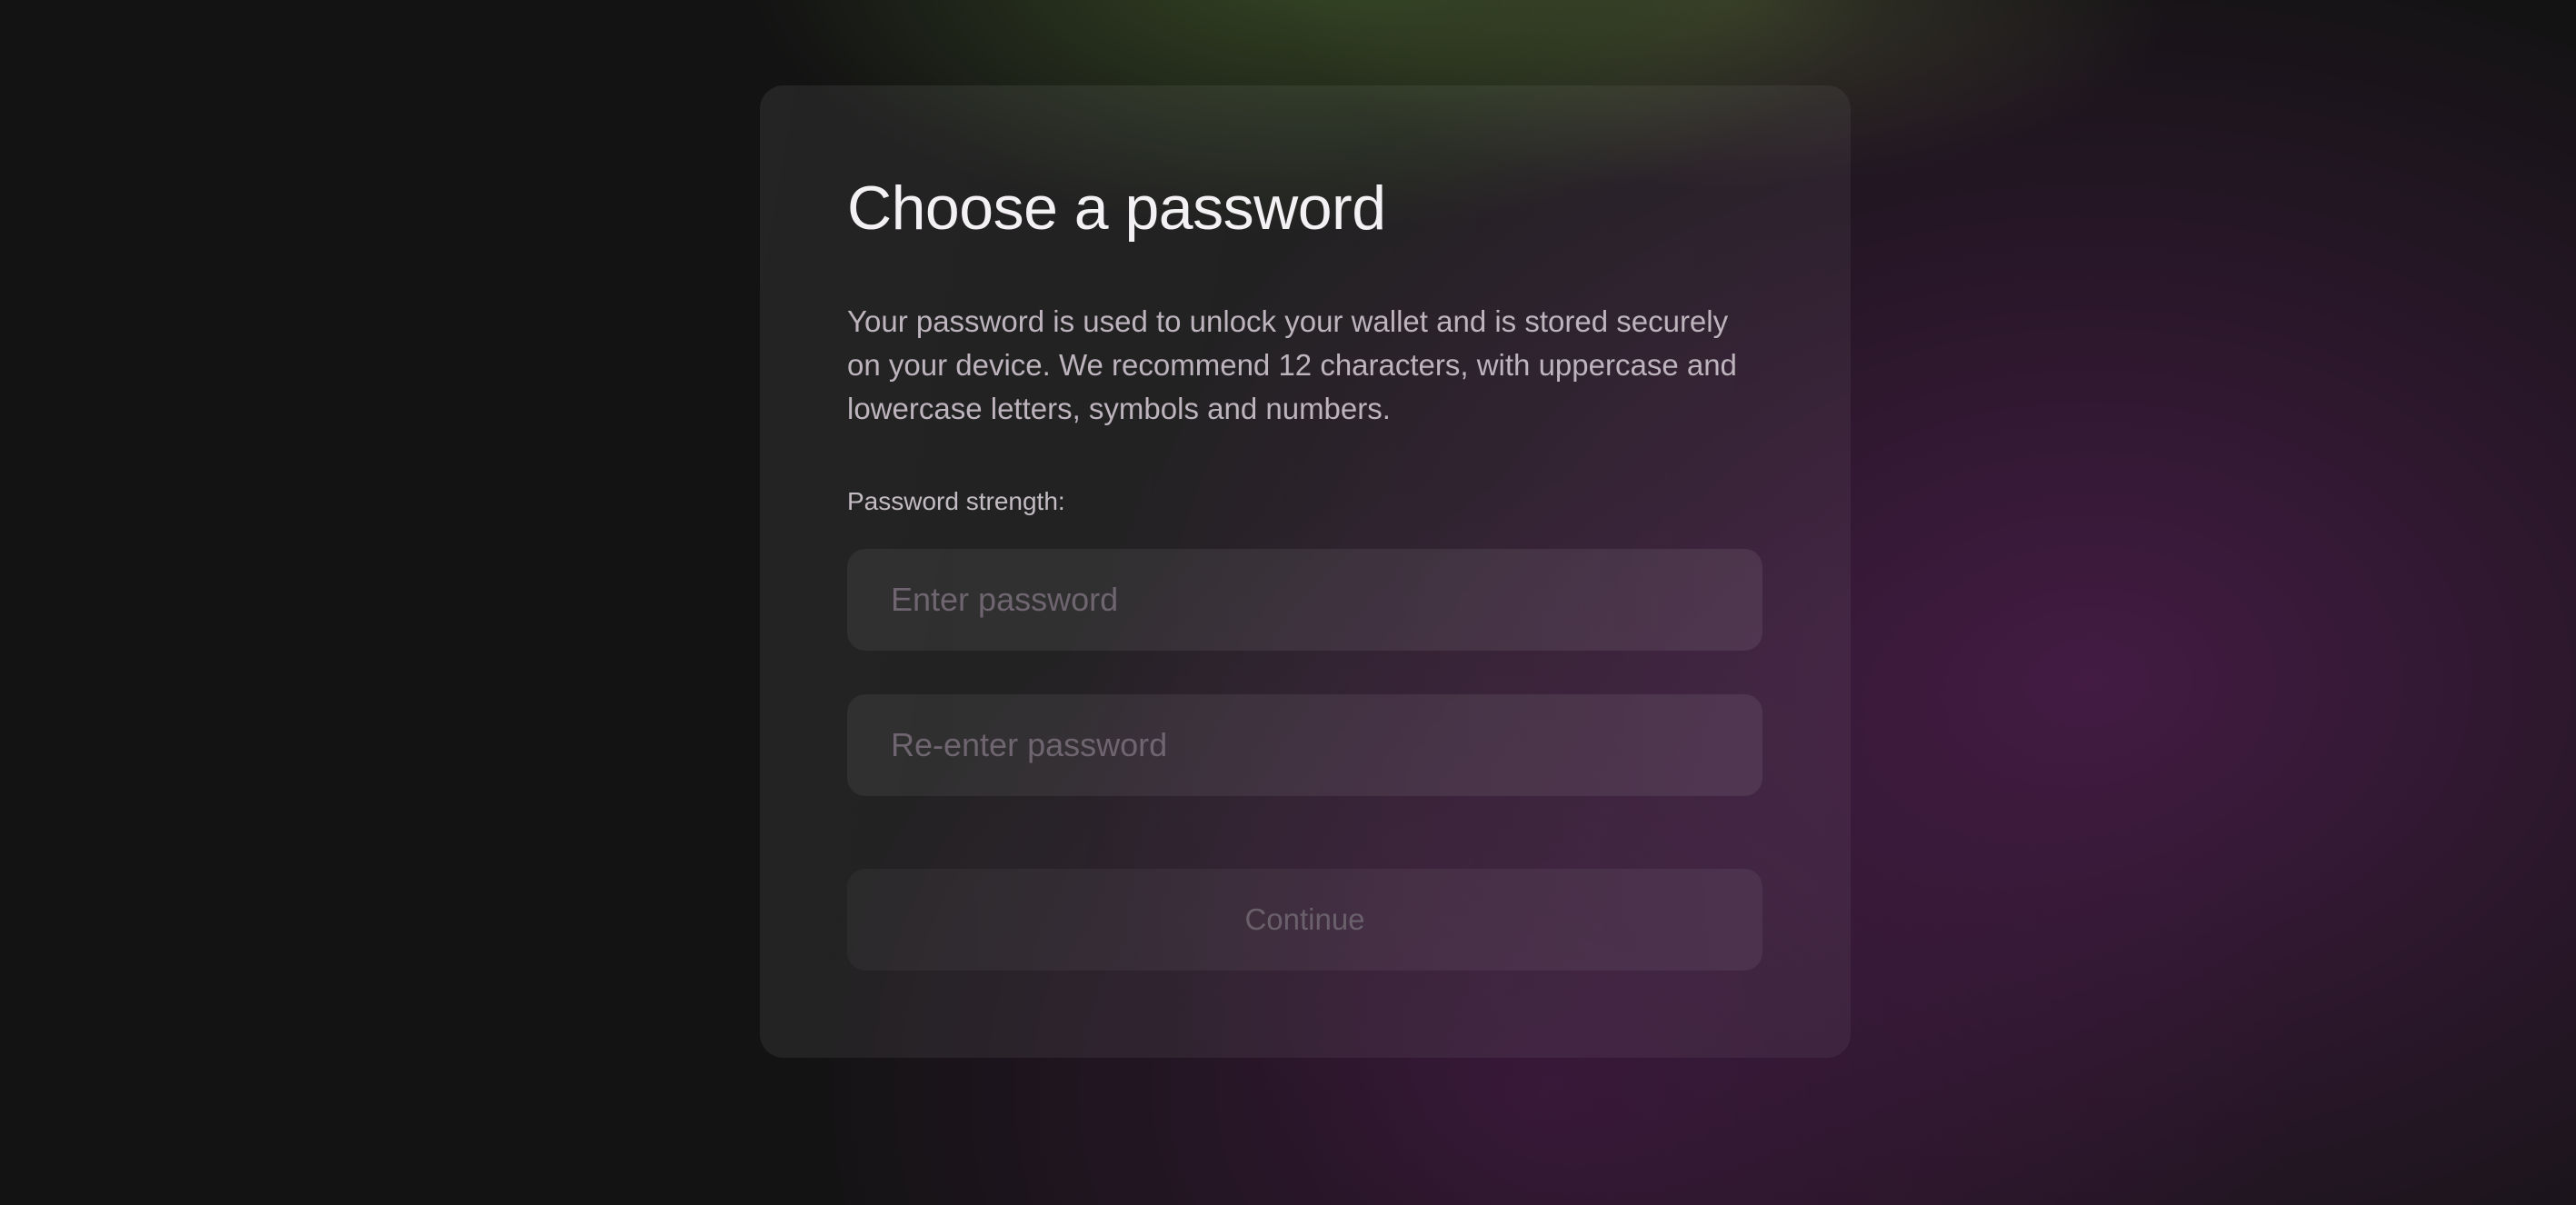  I want to click on continue-button: Continue, so click(1304, 920).